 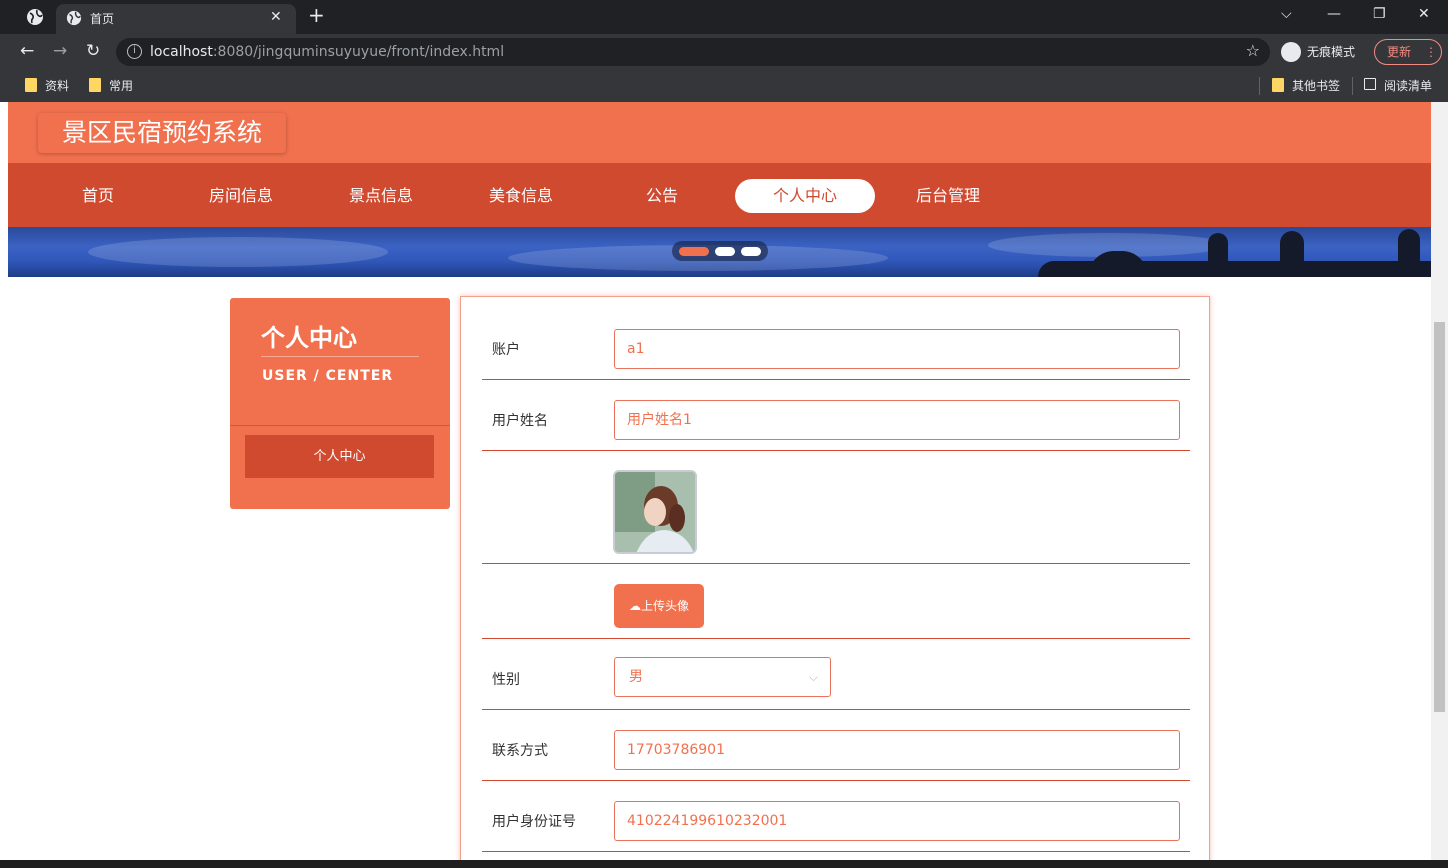 What do you see at coordinates (309, 338) in the screenshot?
I see `sidebar-title: 个人中心` at bounding box center [309, 338].